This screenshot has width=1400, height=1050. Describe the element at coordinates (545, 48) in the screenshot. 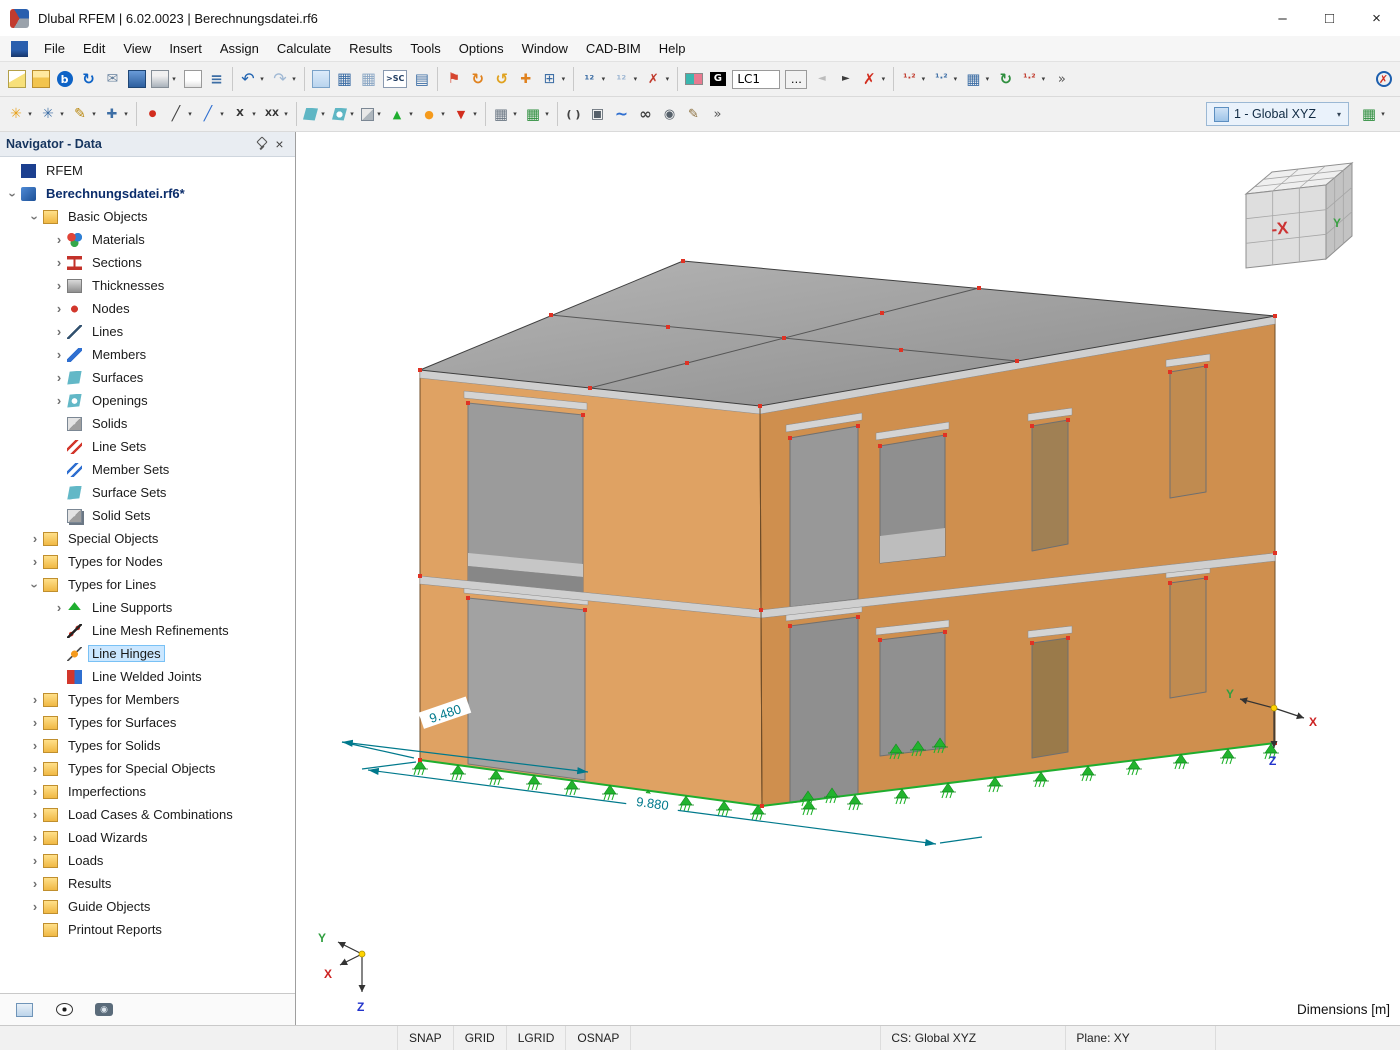

I see `menu-item: Window` at that location.